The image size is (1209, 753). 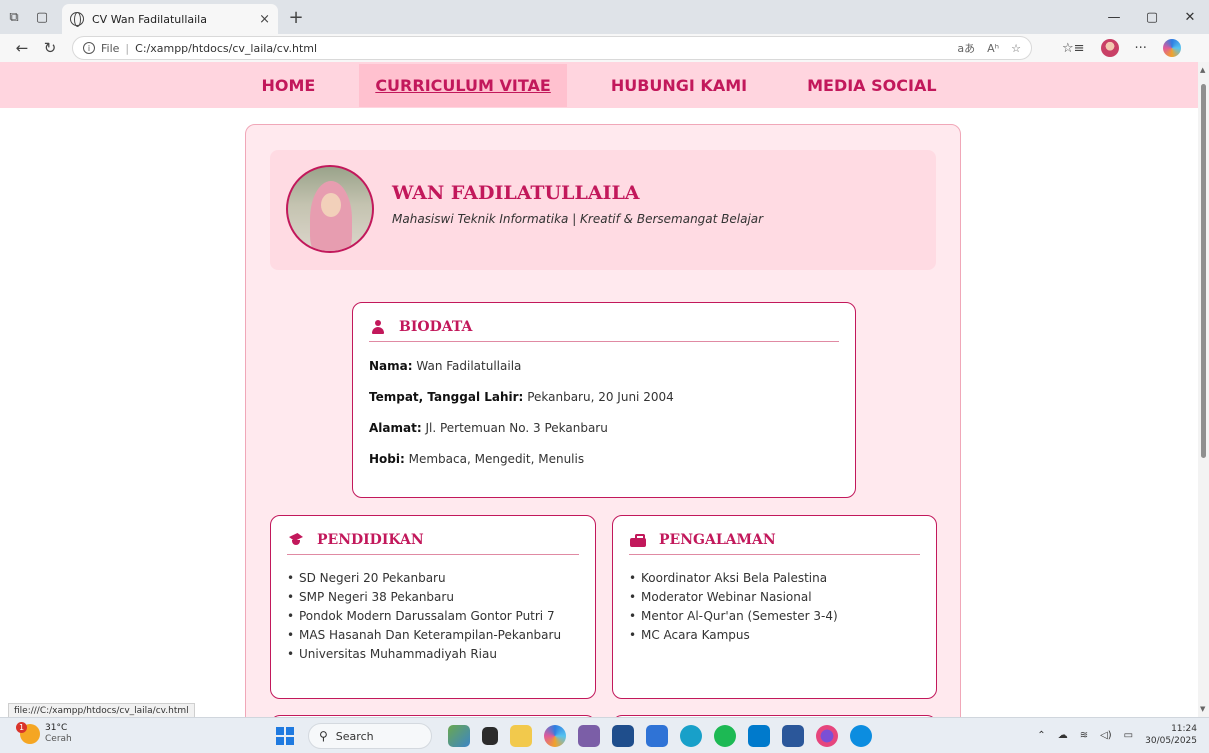 I want to click on biodata-header: BIODATA, so click(x=604, y=330).